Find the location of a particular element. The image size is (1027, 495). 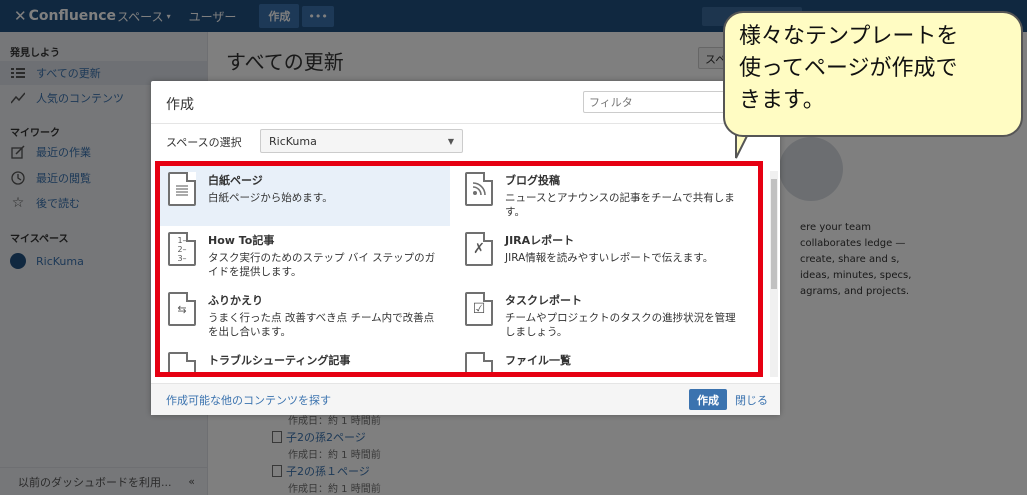

template-blank-page: 白紙ページ 白紙ページから始めます。 is located at coordinates (305, 196).